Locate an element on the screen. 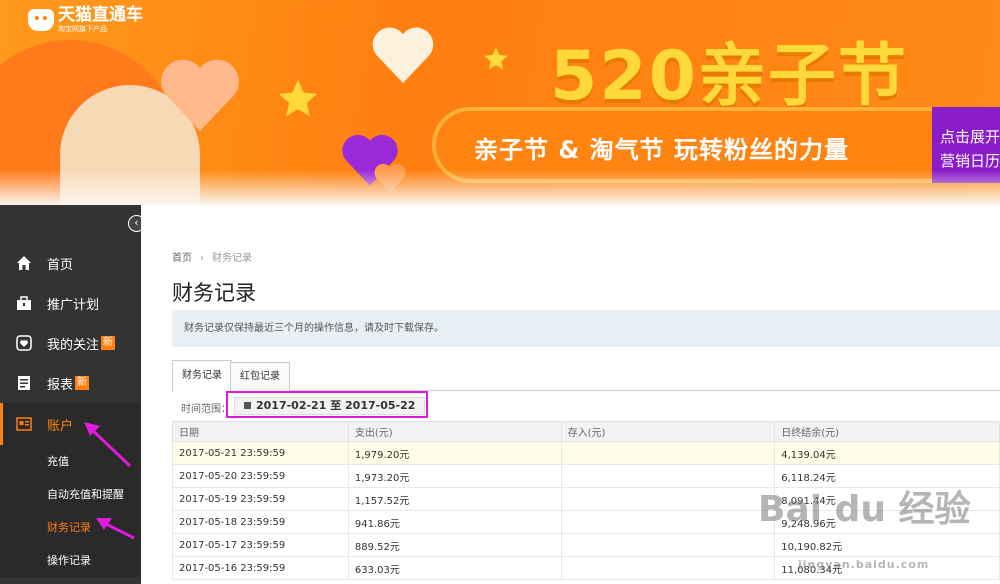  cell-date: 2017-05-21 23:59:59 is located at coordinates (260, 453).